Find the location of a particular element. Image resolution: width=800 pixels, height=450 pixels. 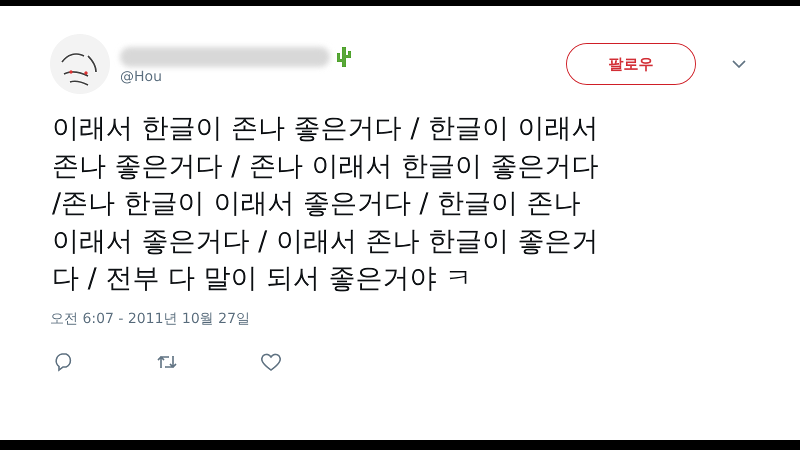

chevron-down-icon is located at coordinates (739, 64).